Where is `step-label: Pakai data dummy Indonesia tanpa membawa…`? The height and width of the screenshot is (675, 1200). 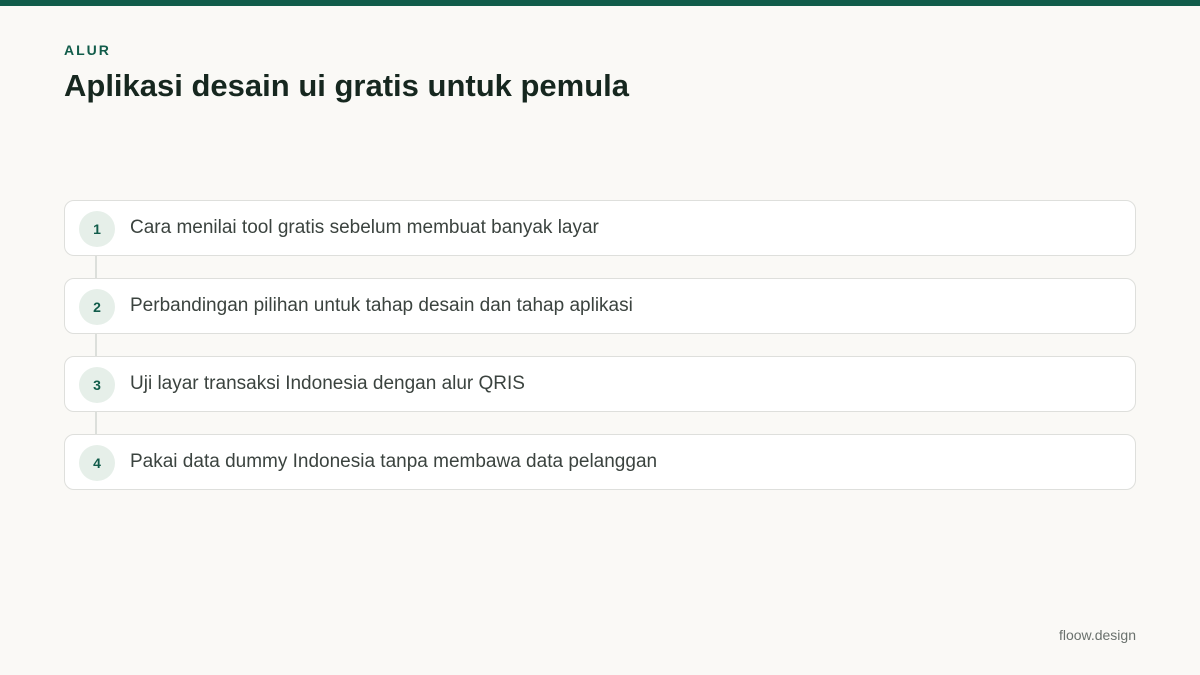 step-label: Pakai data dummy Indonesia tanpa membawa… is located at coordinates (394, 461).